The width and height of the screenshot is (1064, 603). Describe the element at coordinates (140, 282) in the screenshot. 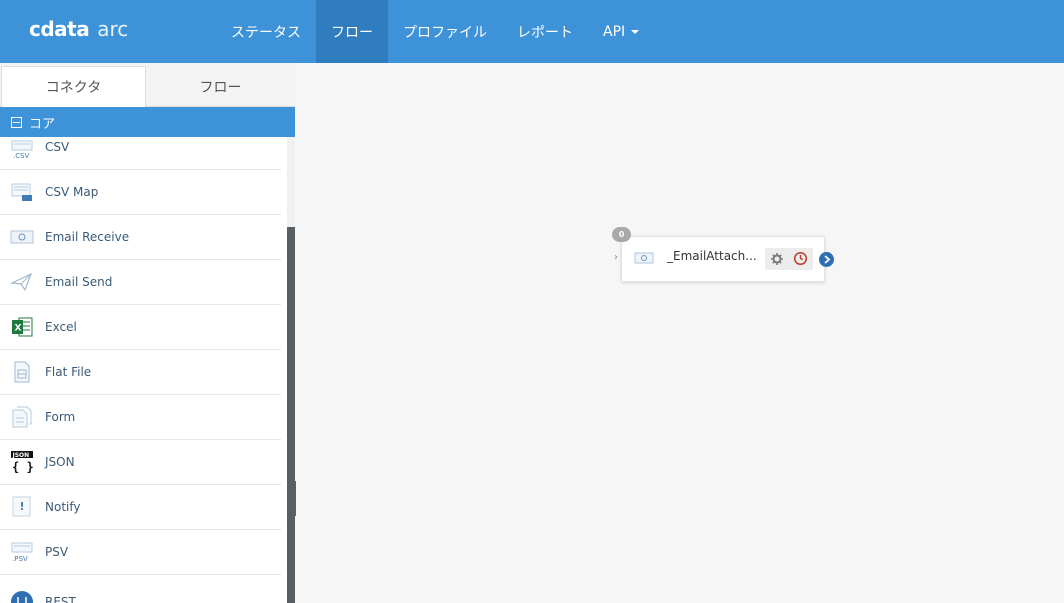

I see `connector-email-send: Email Send` at that location.